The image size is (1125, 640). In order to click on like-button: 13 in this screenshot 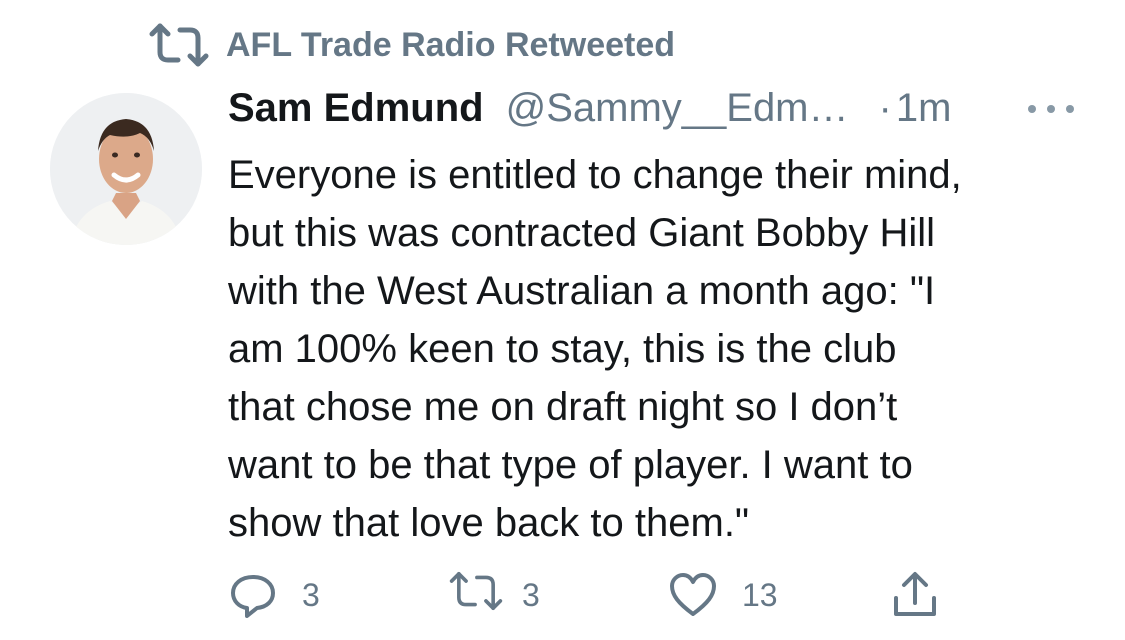, I will do `click(723, 595)`.